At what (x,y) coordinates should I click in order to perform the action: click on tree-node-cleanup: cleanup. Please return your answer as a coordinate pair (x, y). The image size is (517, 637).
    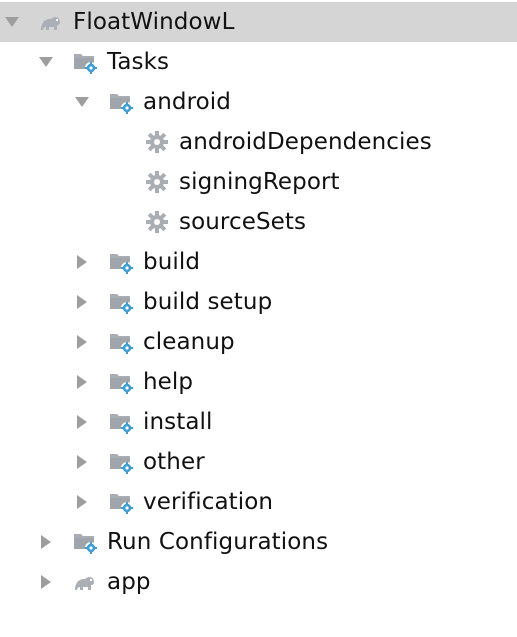
    Looking at the image, I should click on (258, 342).